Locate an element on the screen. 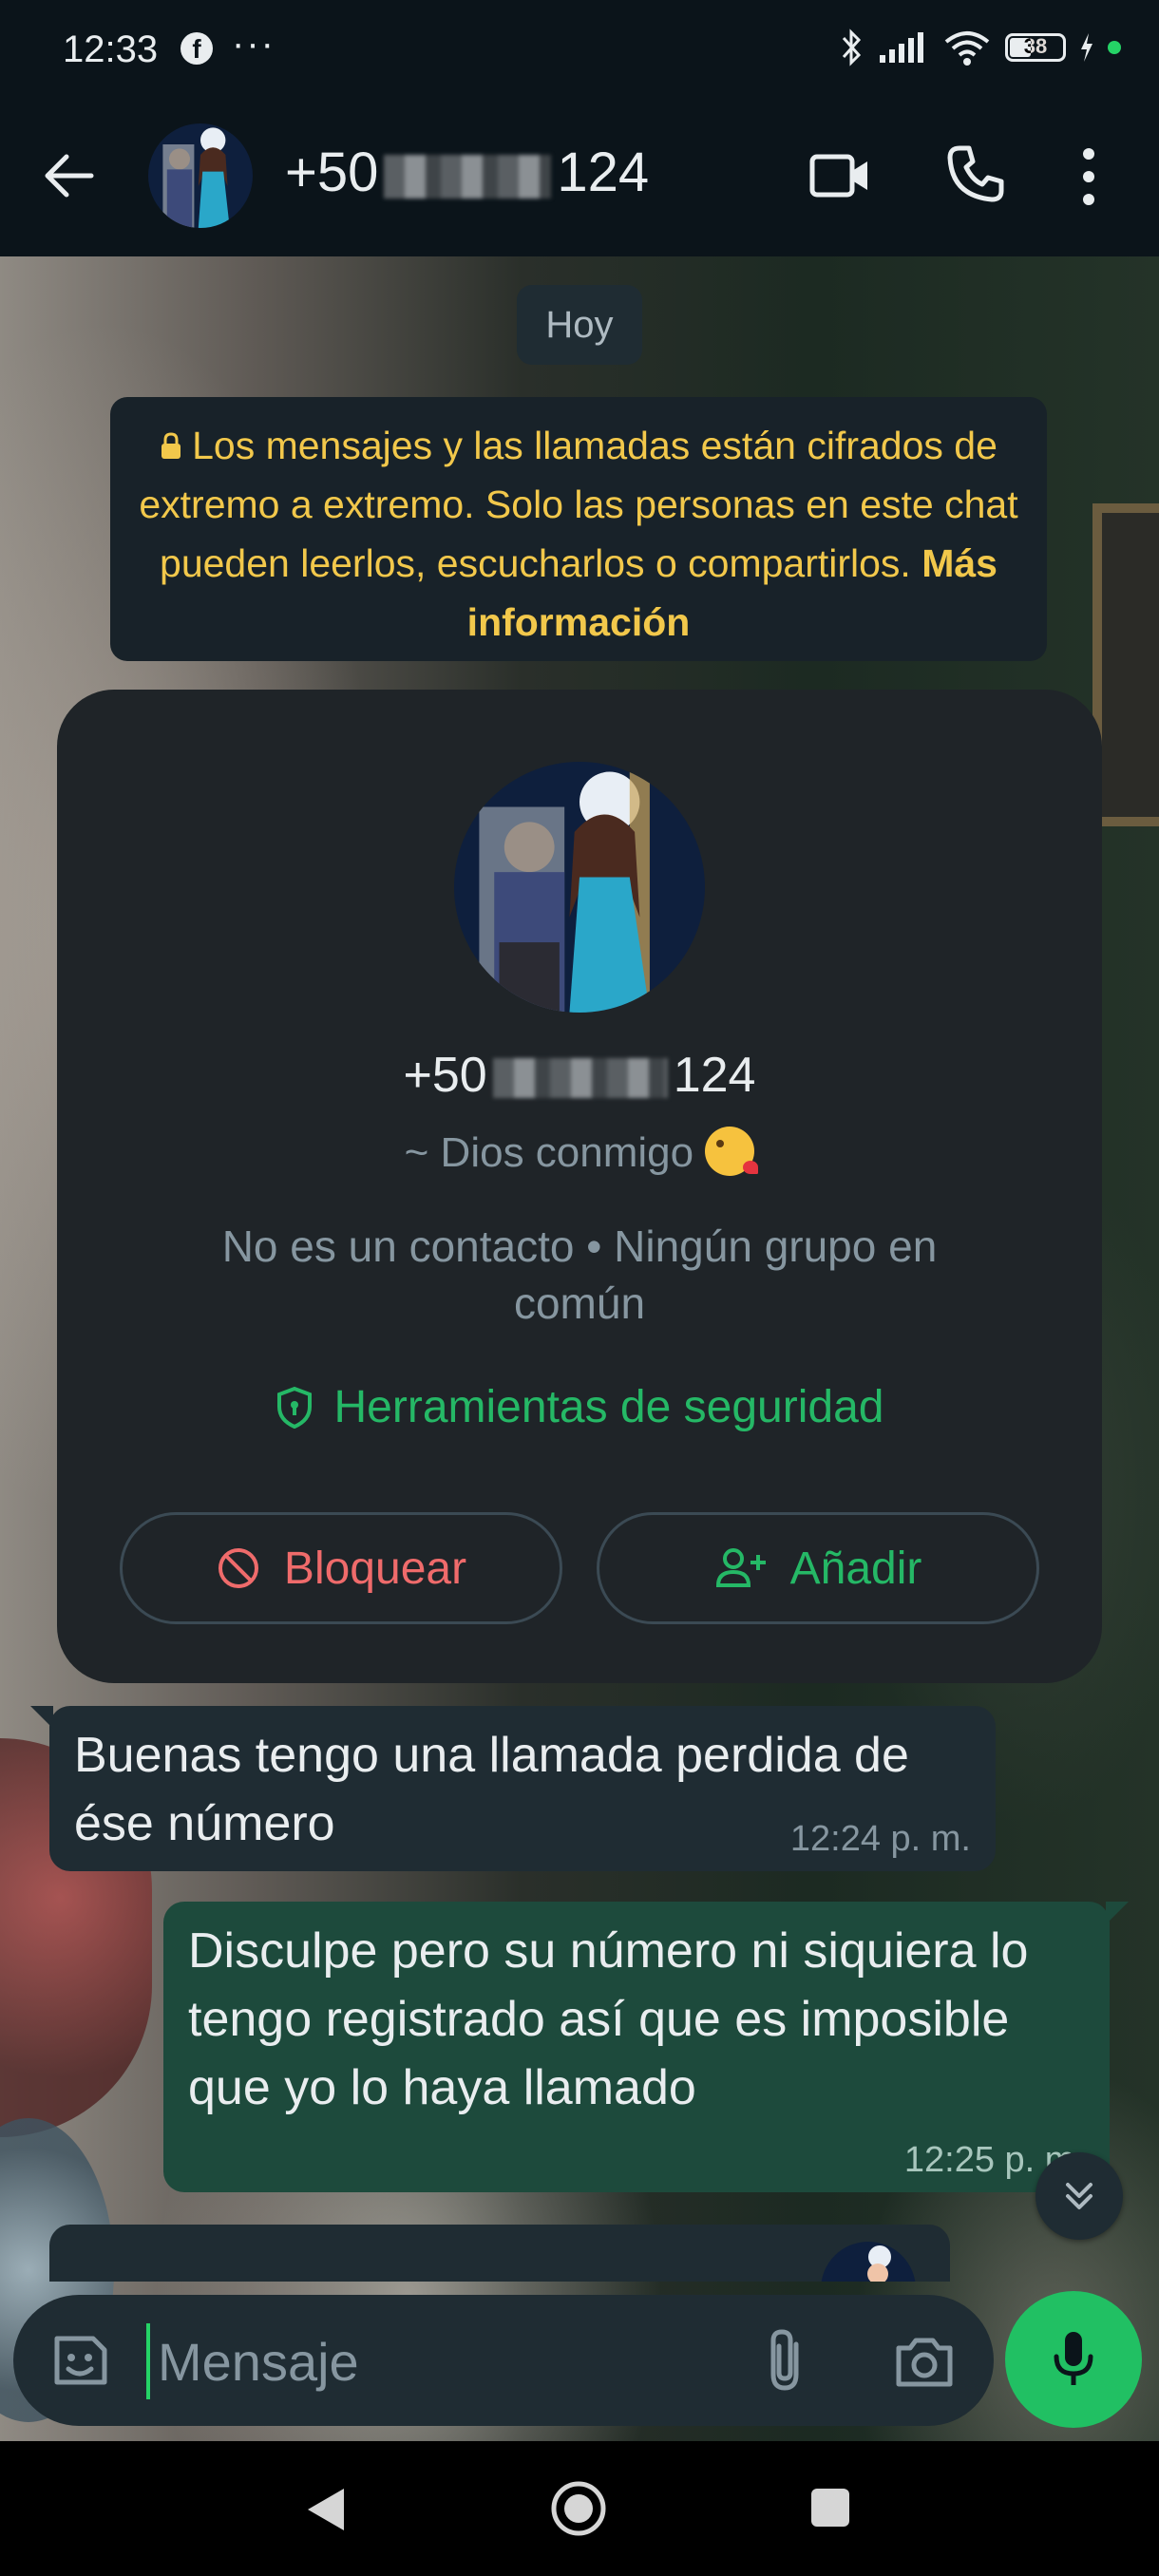  contact-number: +50 124 is located at coordinates (579, 1075).